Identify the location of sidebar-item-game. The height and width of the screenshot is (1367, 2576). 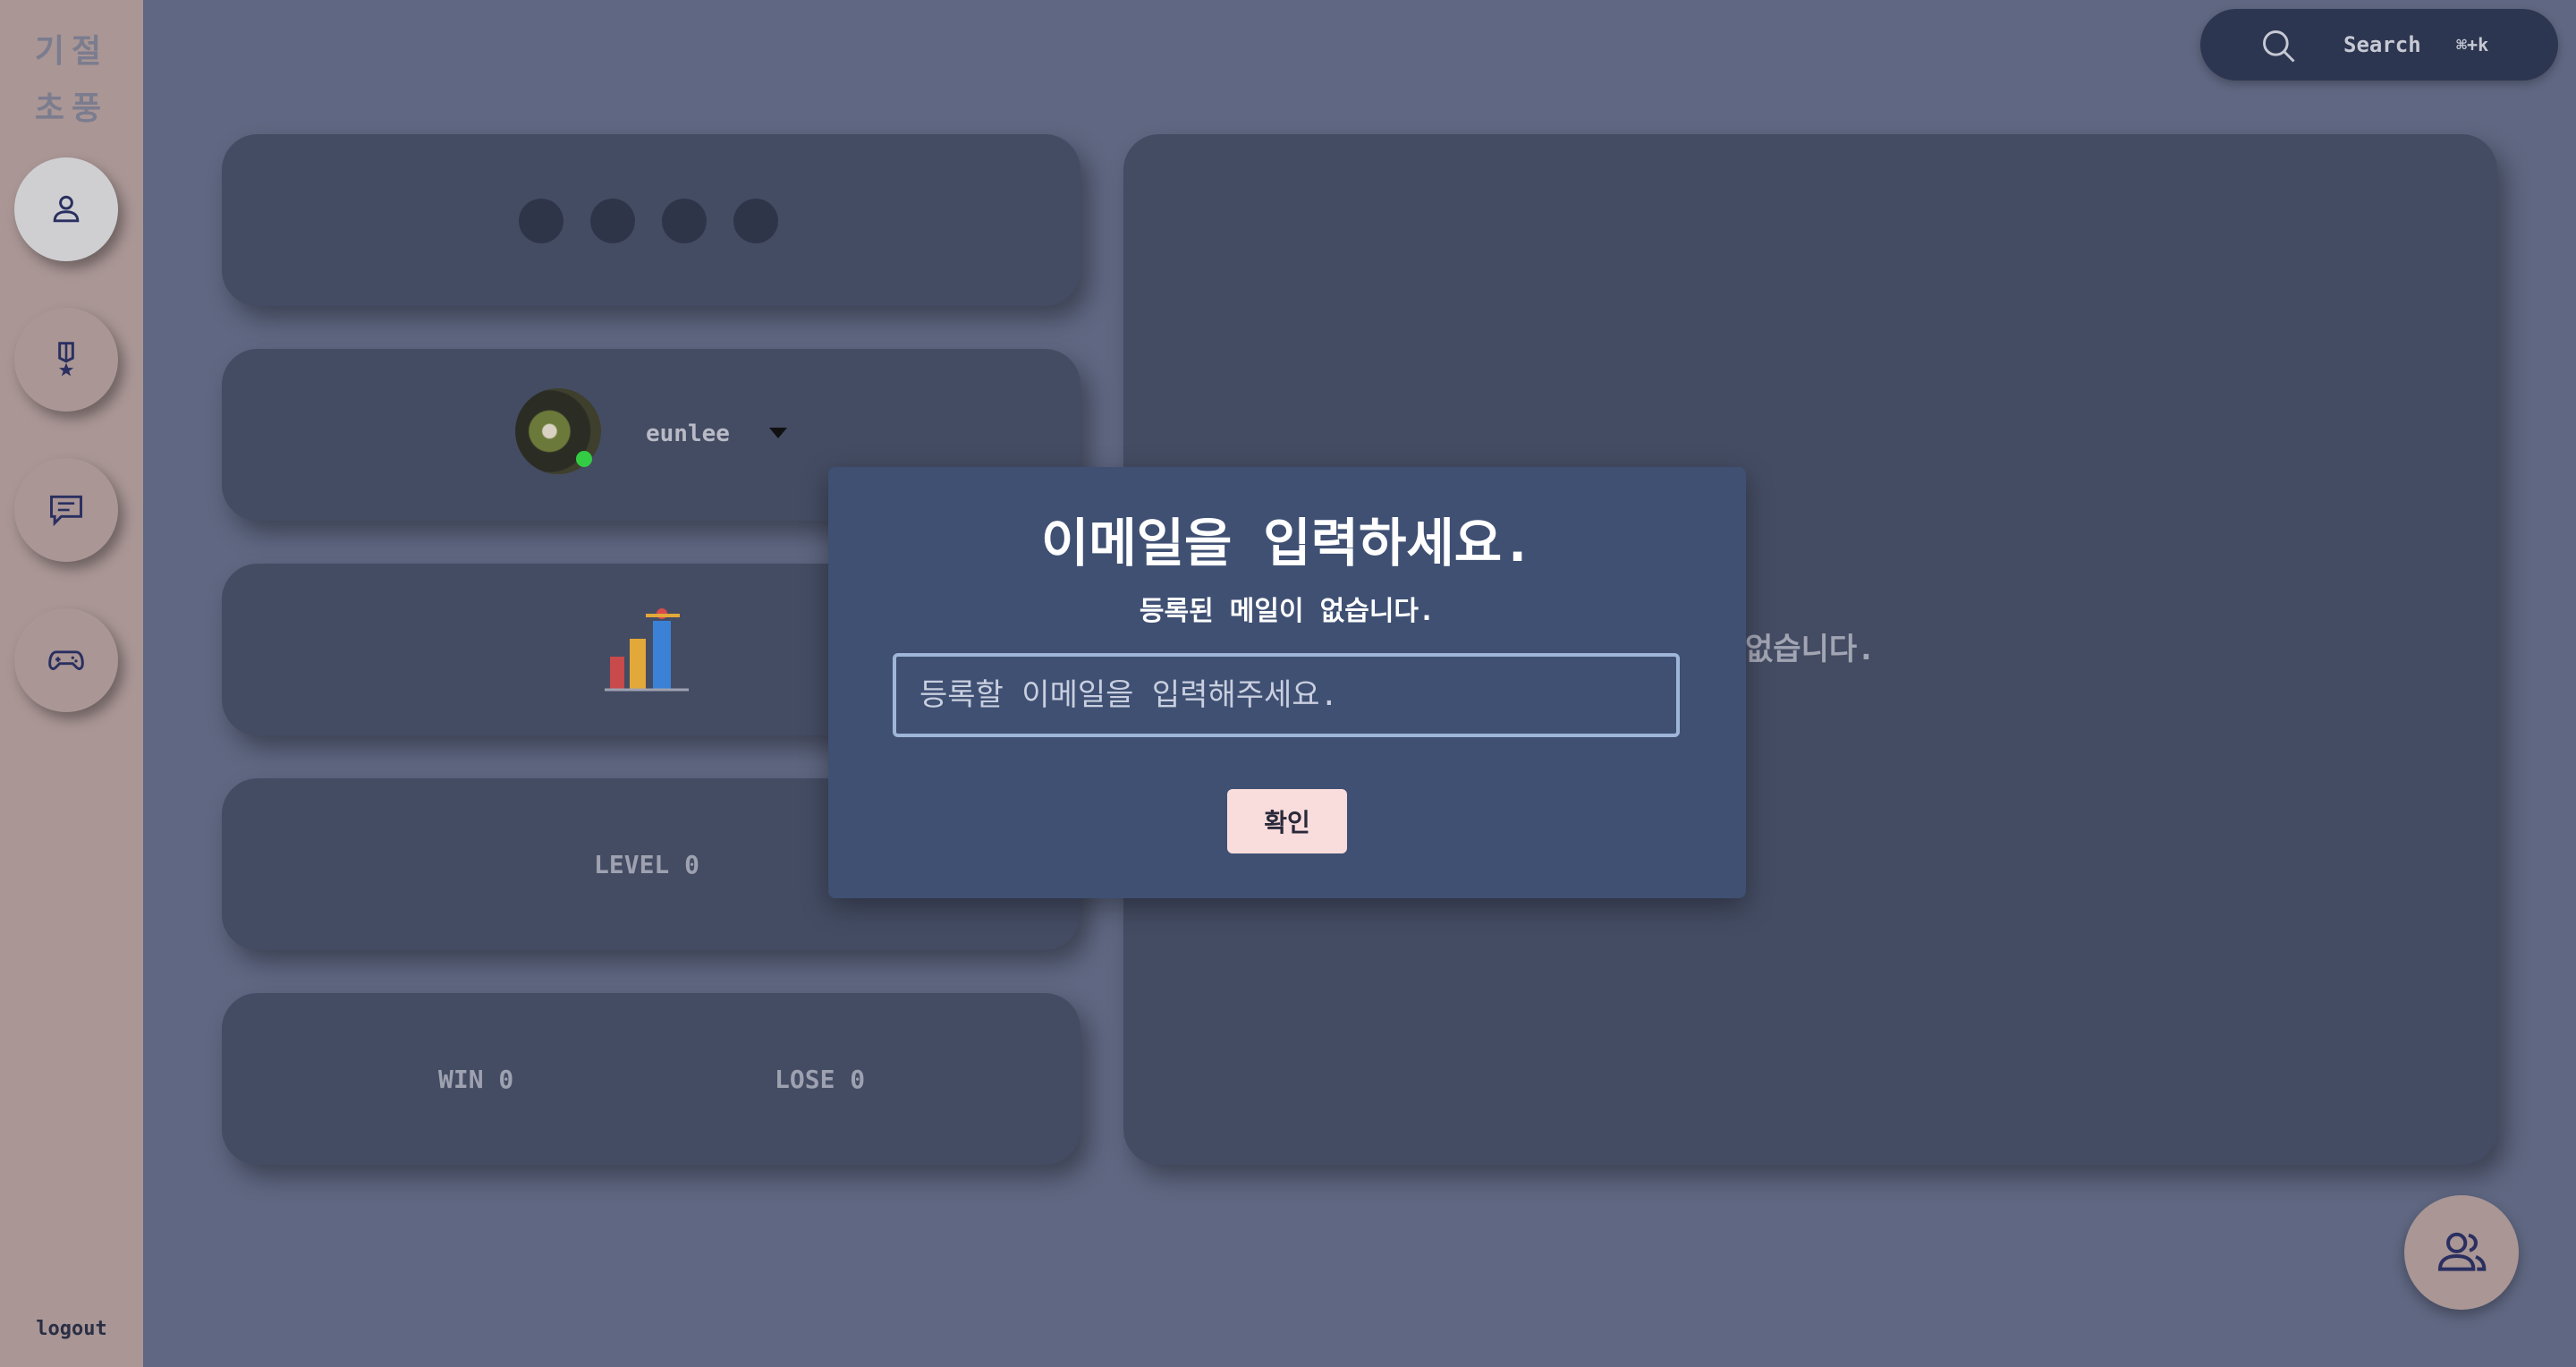
(66, 660).